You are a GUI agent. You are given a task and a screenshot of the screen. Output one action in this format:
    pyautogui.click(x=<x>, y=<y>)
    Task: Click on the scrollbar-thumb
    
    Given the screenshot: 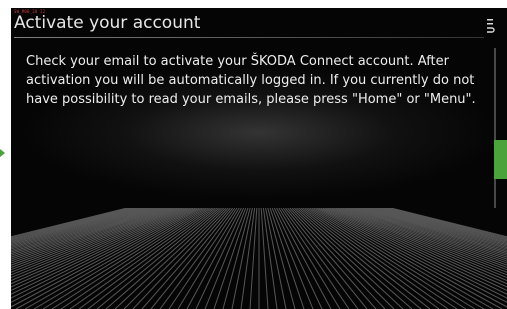 What is the action you would take?
    pyautogui.click(x=500, y=159)
    